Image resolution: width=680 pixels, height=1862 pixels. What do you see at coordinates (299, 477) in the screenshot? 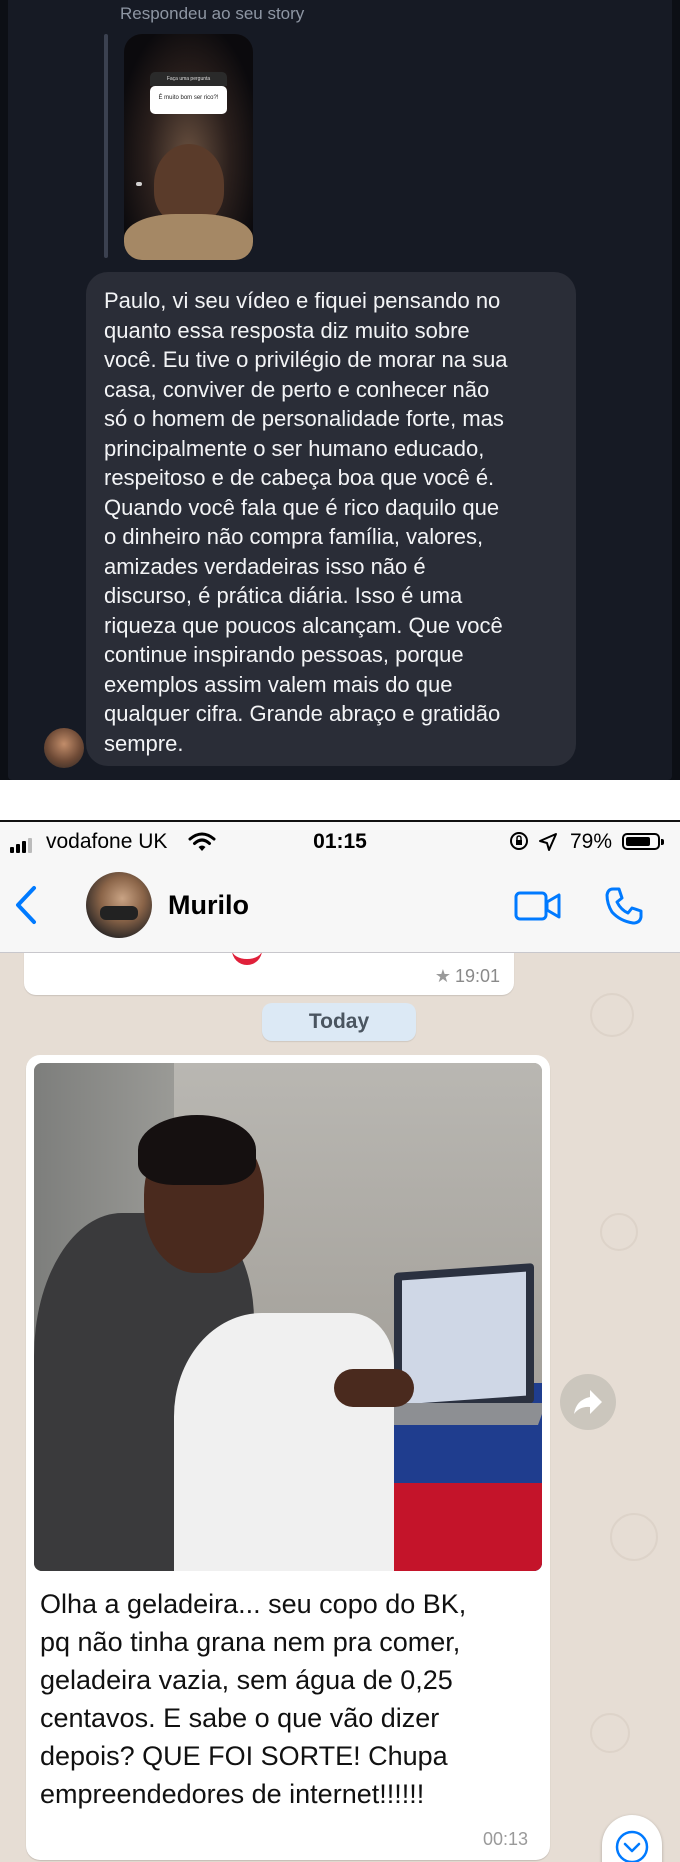
I see `message-line: respeitoso e de cabeça boa que você é.` at bounding box center [299, 477].